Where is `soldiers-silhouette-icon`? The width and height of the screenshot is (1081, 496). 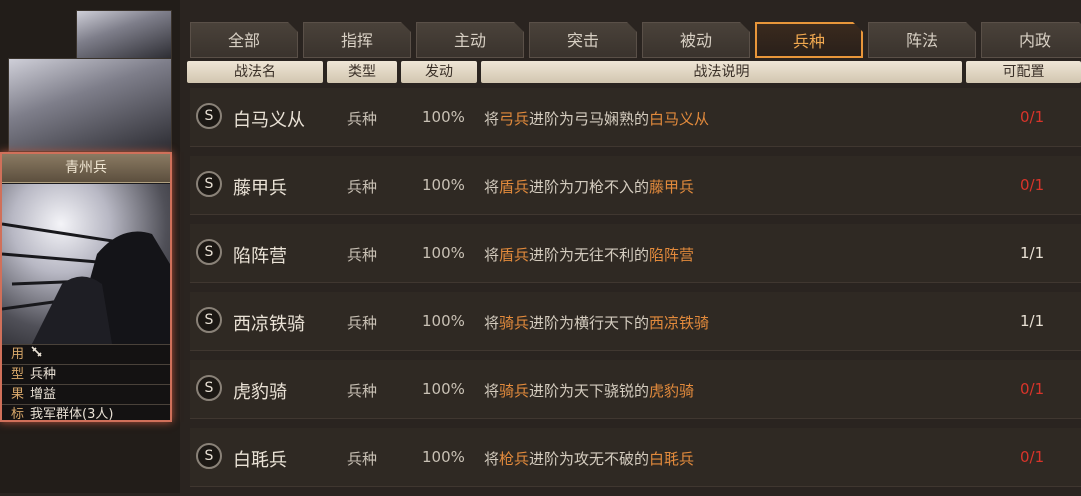 soldiers-silhouette-icon is located at coordinates (86, 283).